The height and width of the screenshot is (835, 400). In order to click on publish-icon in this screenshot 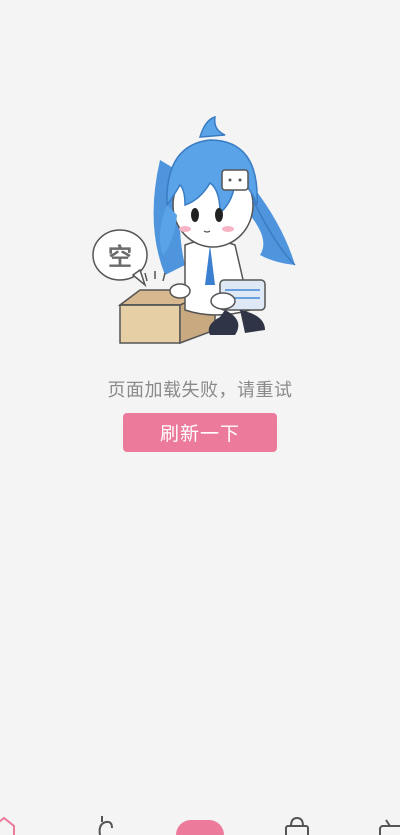, I will do `click(200, 827)`.